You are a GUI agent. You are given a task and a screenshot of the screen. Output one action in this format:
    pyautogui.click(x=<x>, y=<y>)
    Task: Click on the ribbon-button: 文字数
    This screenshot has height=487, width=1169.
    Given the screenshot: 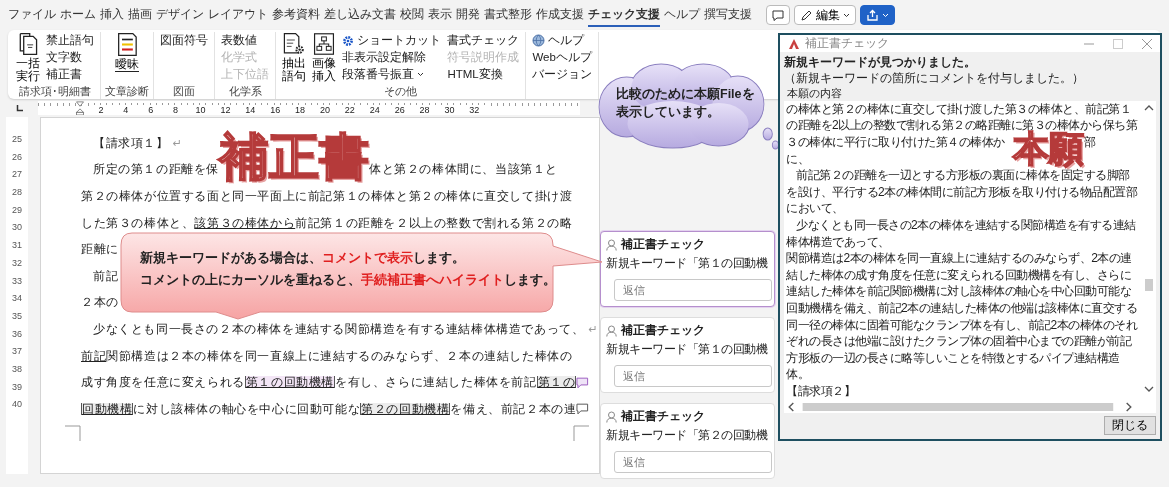 What is the action you would take?
    pyautogui.click(x=70, y=57)
    